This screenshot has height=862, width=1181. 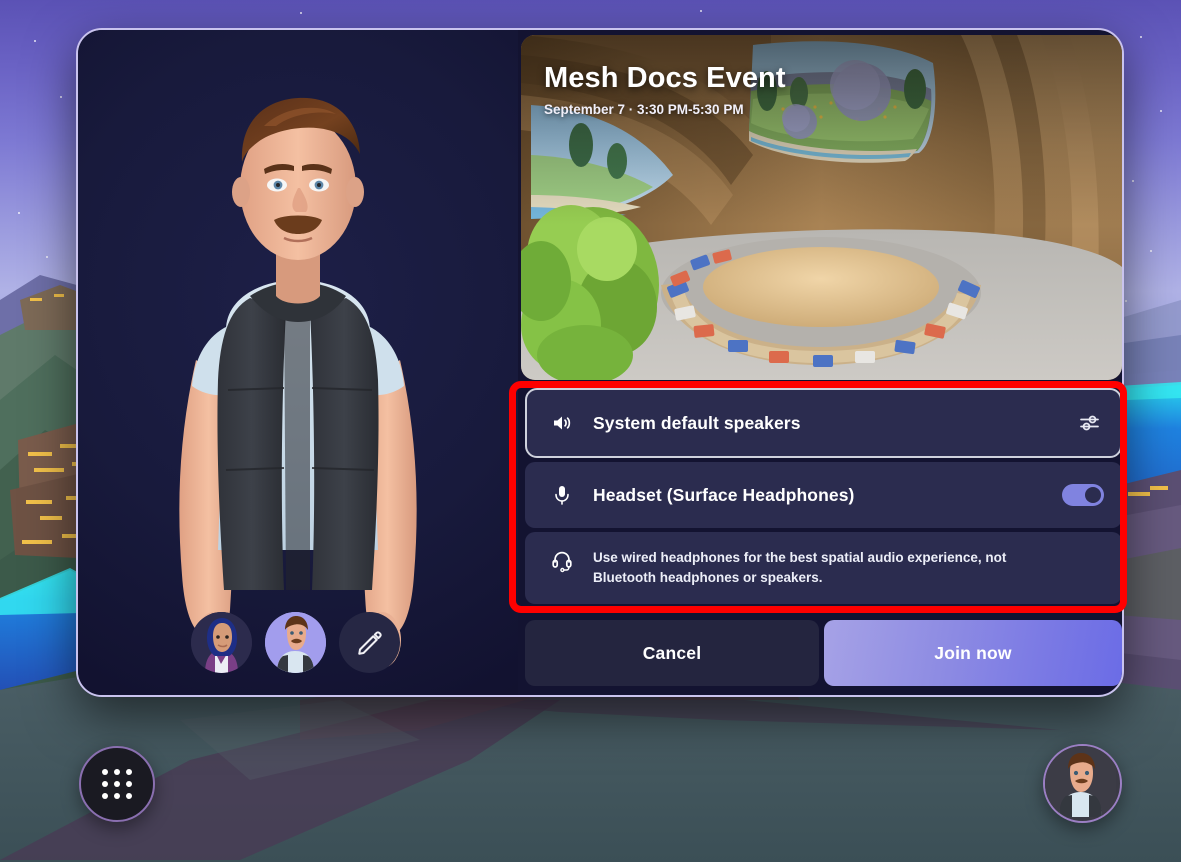 What do you see at coordinates (724, 494) in the screenshot?
I see `microphone-device-label: Headset (Surface Headphones)` at bounding box center [724, 494].